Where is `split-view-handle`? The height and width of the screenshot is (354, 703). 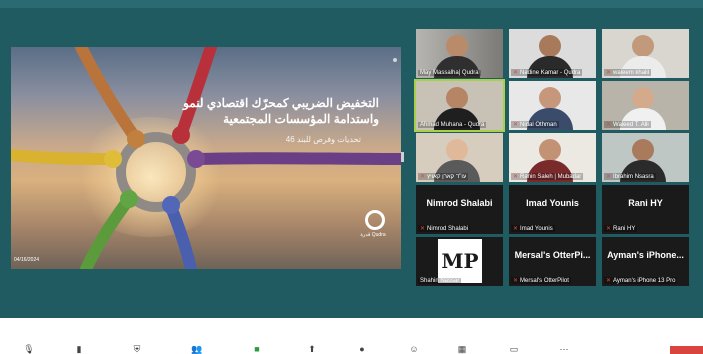 split-view-handle is located at coordinates (402, 157).